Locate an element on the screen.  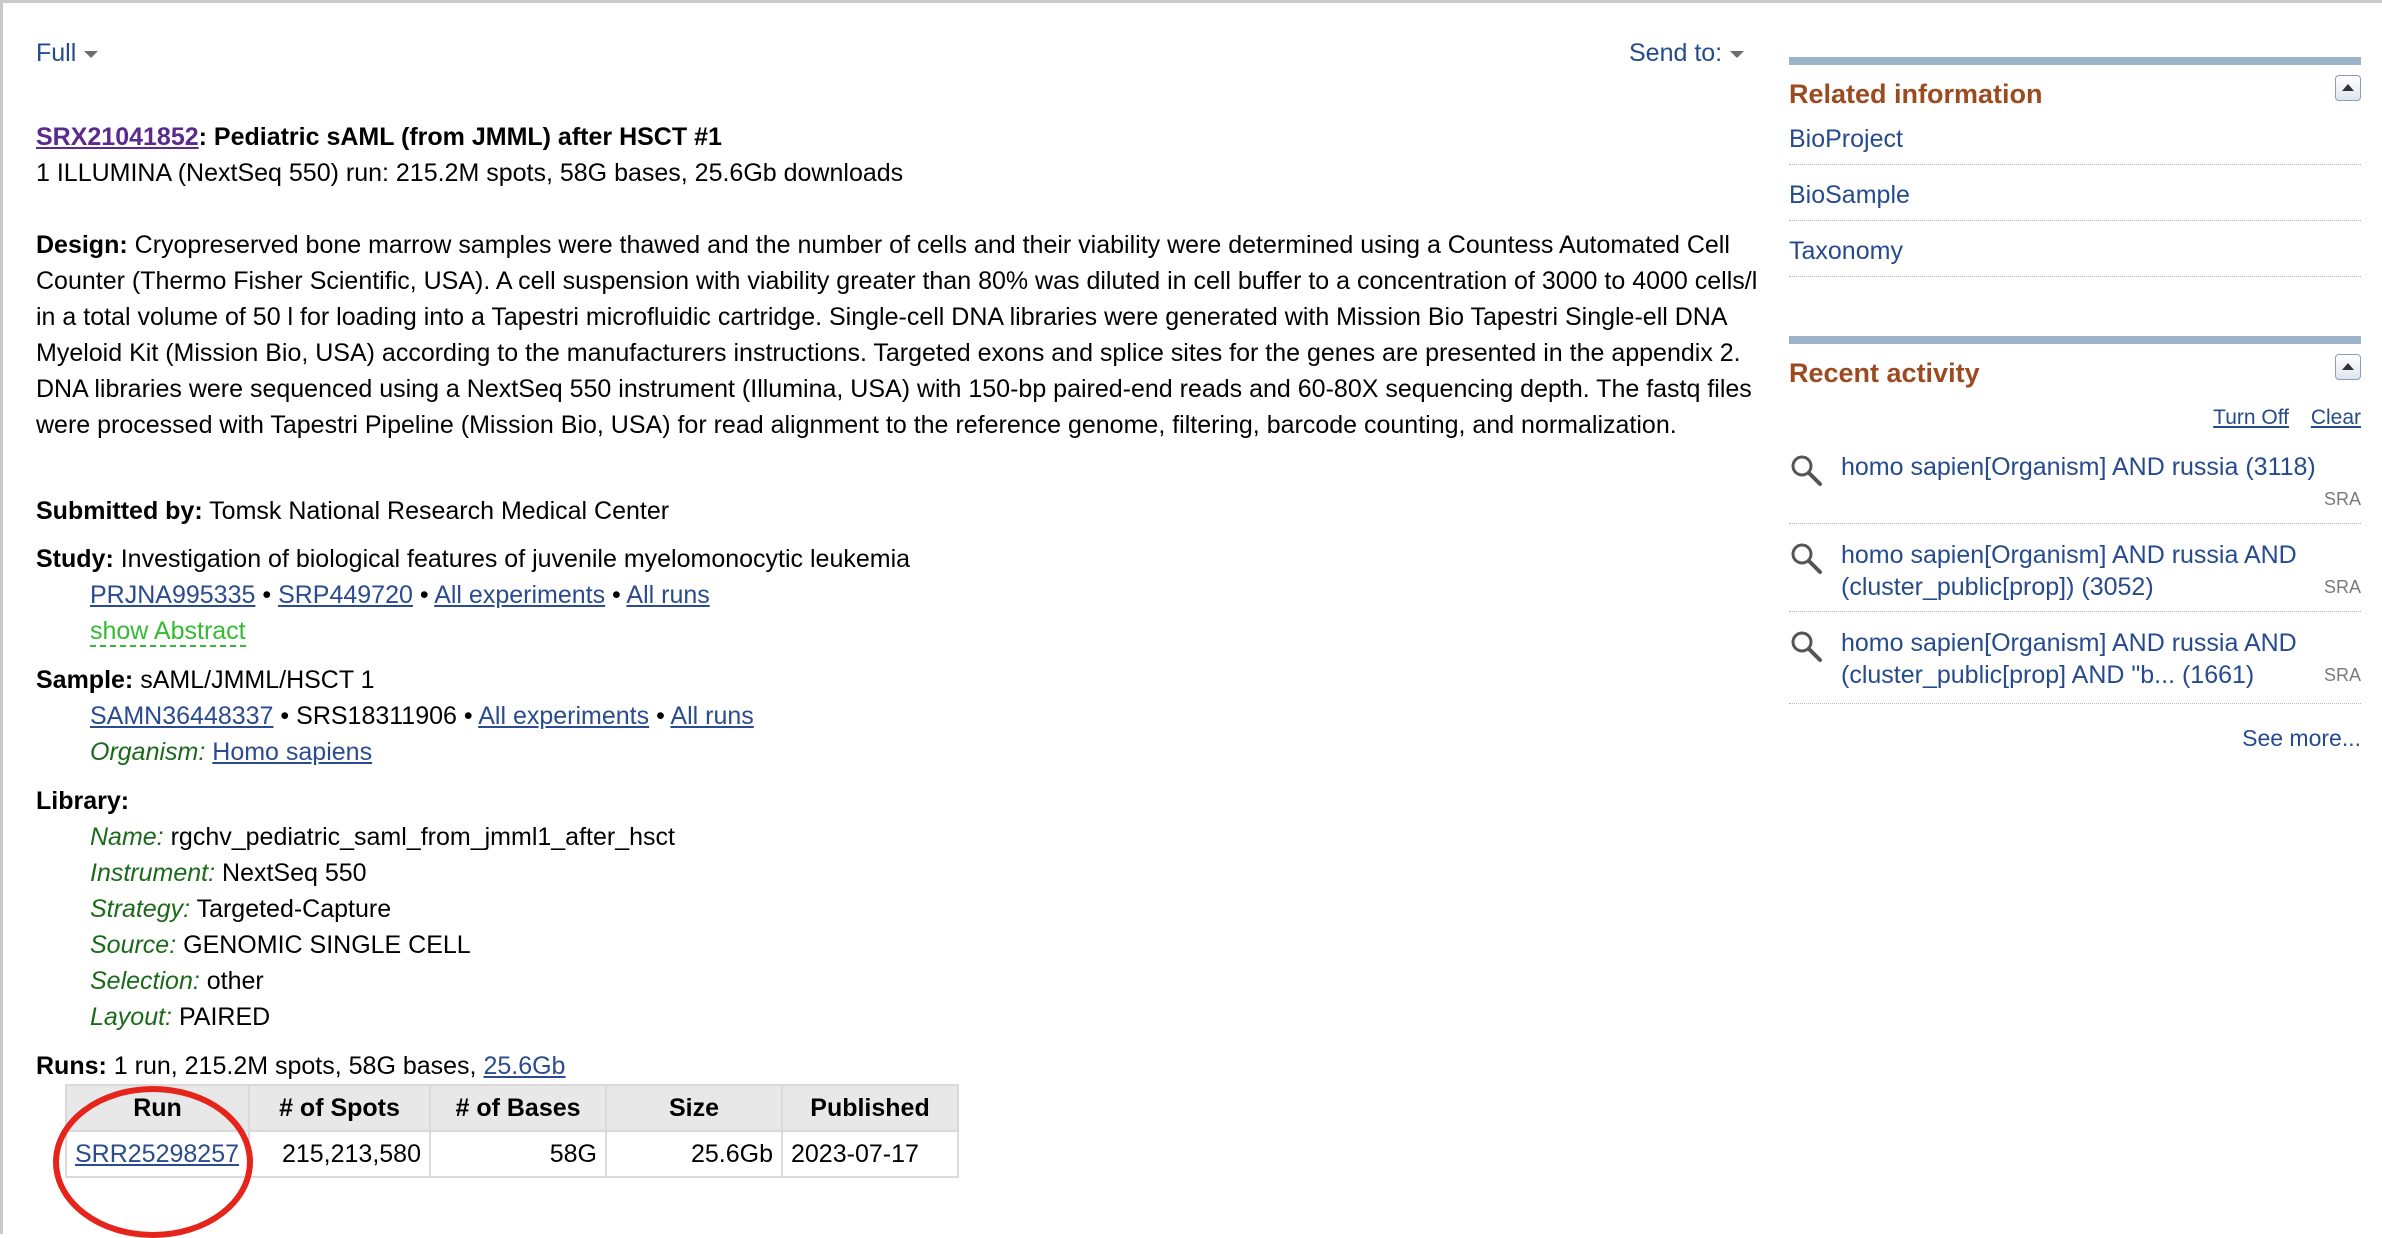
biosample-link: SAMN36448337 is located at coordinates (181, 716).